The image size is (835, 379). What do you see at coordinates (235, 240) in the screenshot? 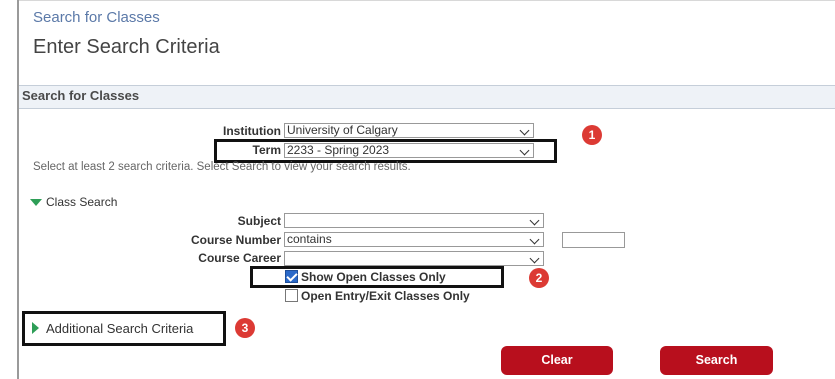
I see `course-number-label: Course Number` at bounding box center [235, 240].